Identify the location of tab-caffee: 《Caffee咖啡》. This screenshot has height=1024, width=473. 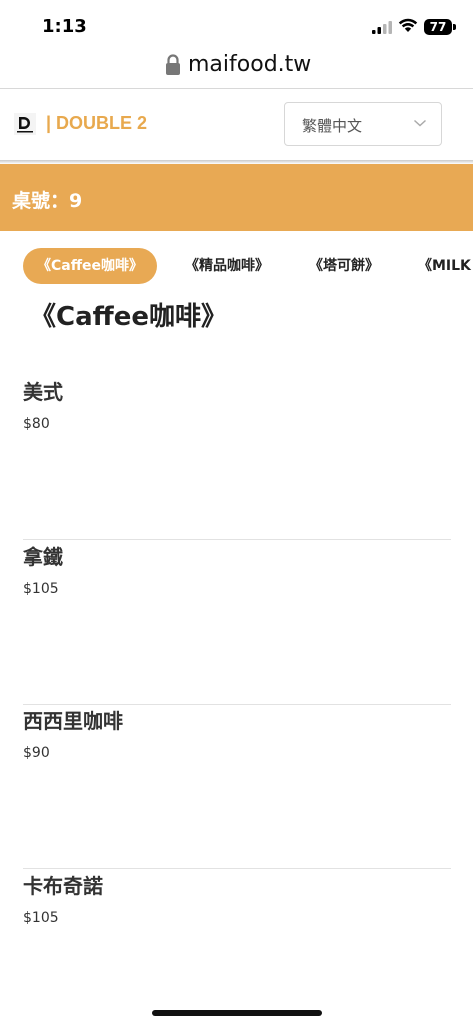
(90, 266).